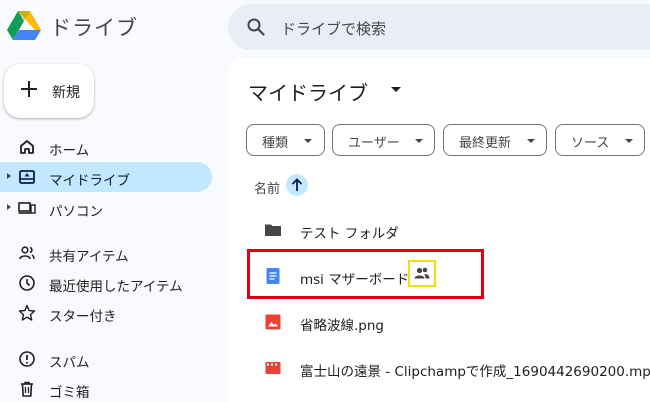 This screenshot has height=402, width=650. What do you see at coordinates (83, 317) in the screenshot?
I see `sidebar-item-label: スター付き` at bounding box center [83, 317].